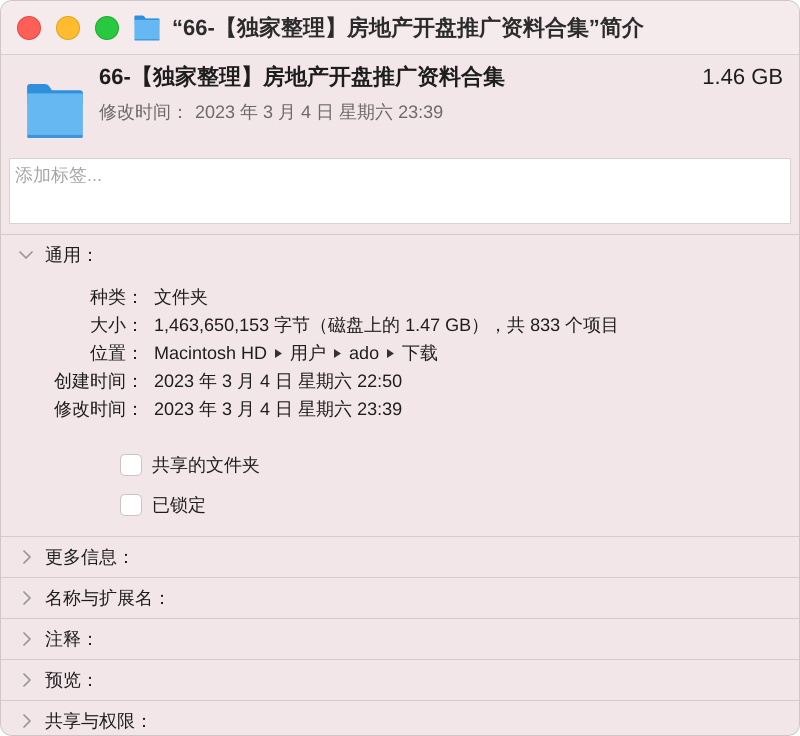 This screenshot has width=800, height=736. Describe the element at coordinates (364, 353) in the screenshot. I see `path-component: ado` at that location.